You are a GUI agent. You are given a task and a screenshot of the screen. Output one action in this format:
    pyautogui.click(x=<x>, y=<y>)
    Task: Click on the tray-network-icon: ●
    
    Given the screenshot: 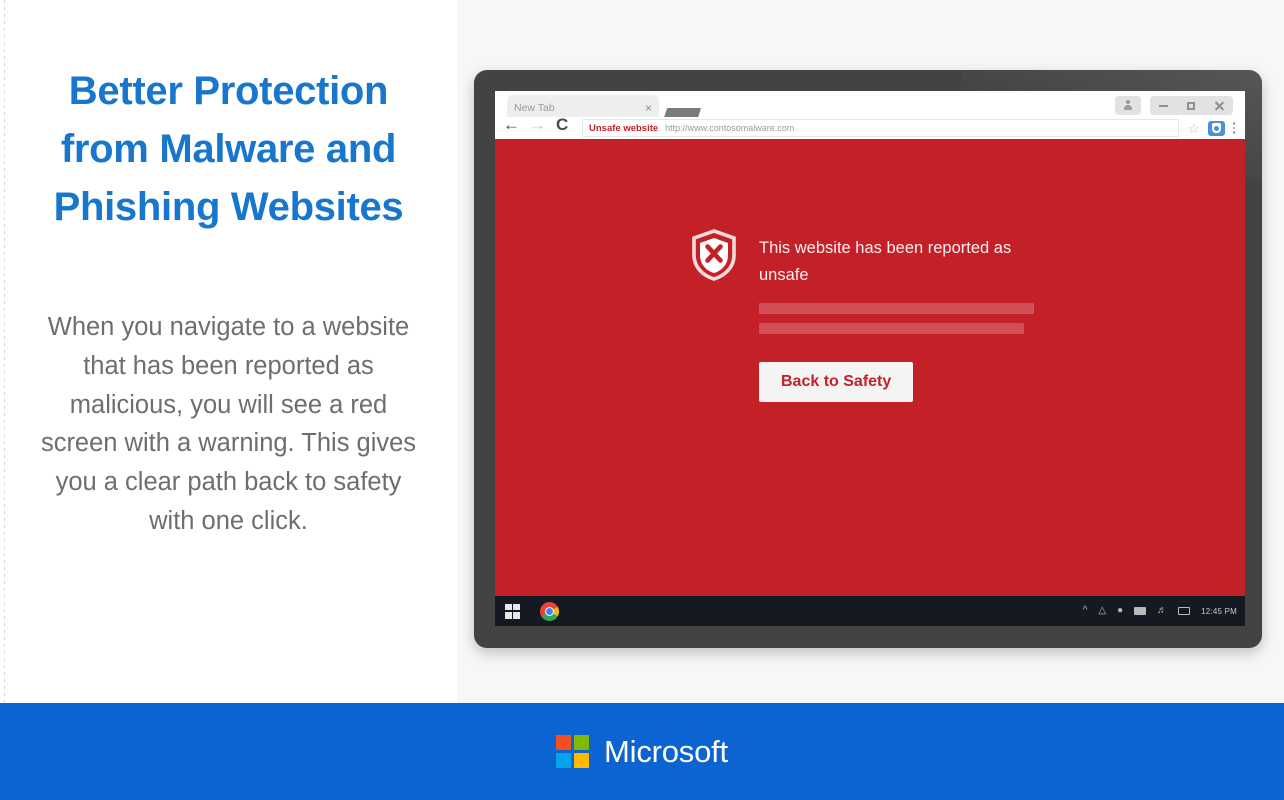 What is the action you would take?
    pyautogui.click(x=1120, y=611)
    